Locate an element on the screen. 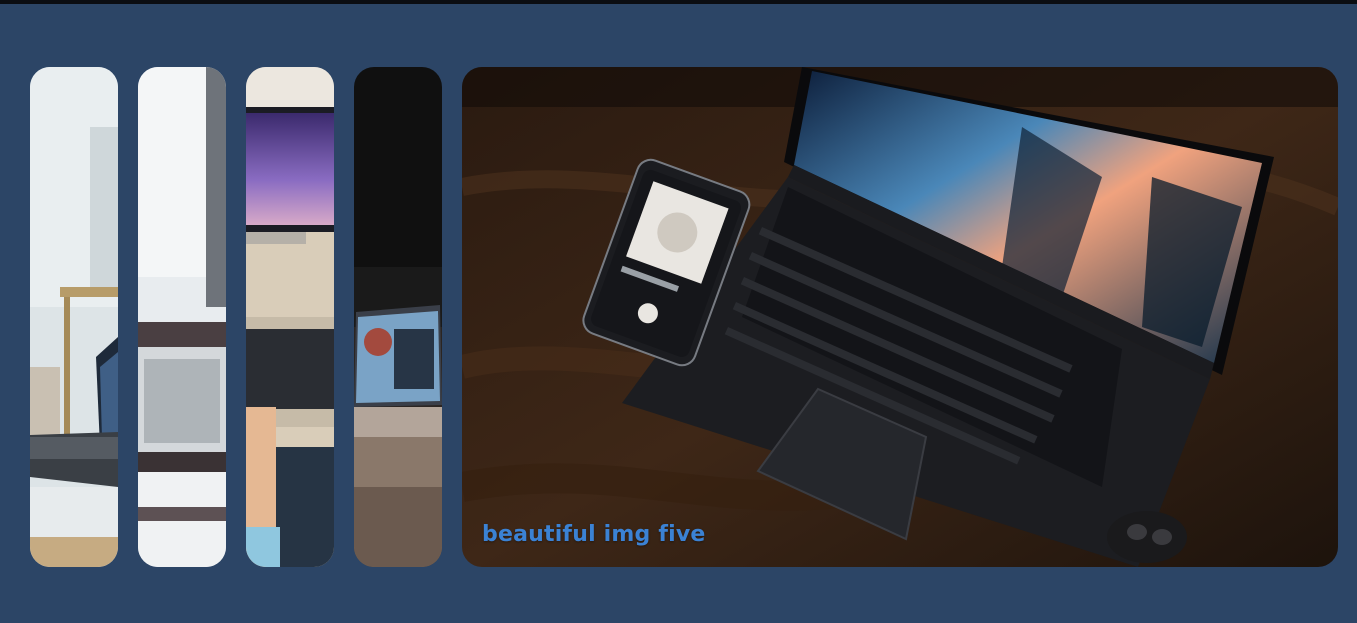 Image resolution: width=1357 pixels, height=623 pixels. gallery-panel-four is located at coordinates (398, 317).